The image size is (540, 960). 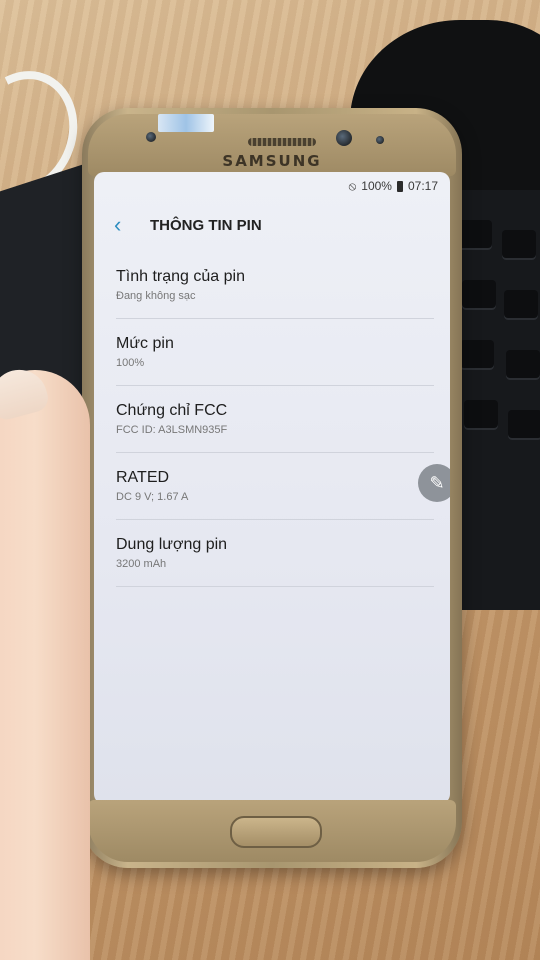 I want to click on home-button, so click(x=276, y=832).